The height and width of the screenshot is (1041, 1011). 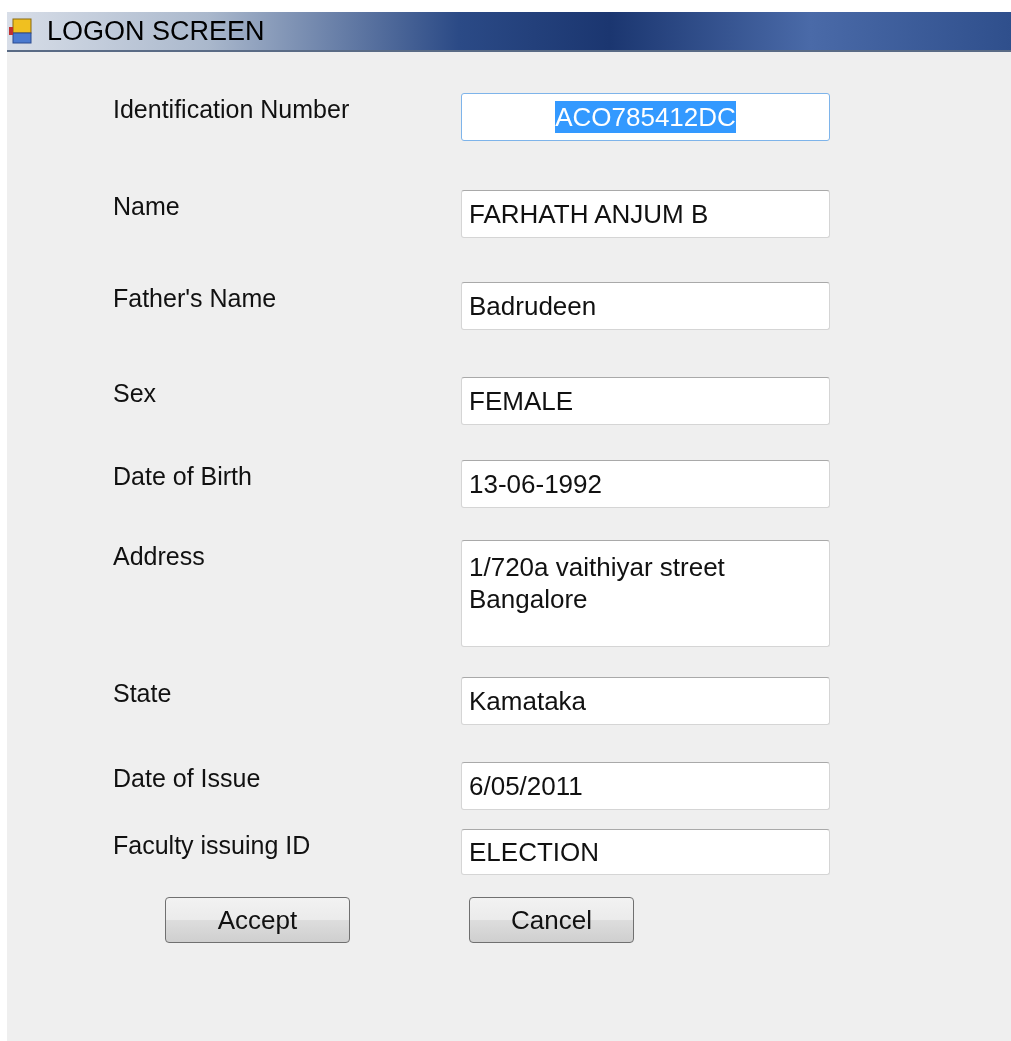 What do you see at coordinates (645, 701) in the screenshot?
I see `text-field: Kamataka` at bounding box center [645, 701].